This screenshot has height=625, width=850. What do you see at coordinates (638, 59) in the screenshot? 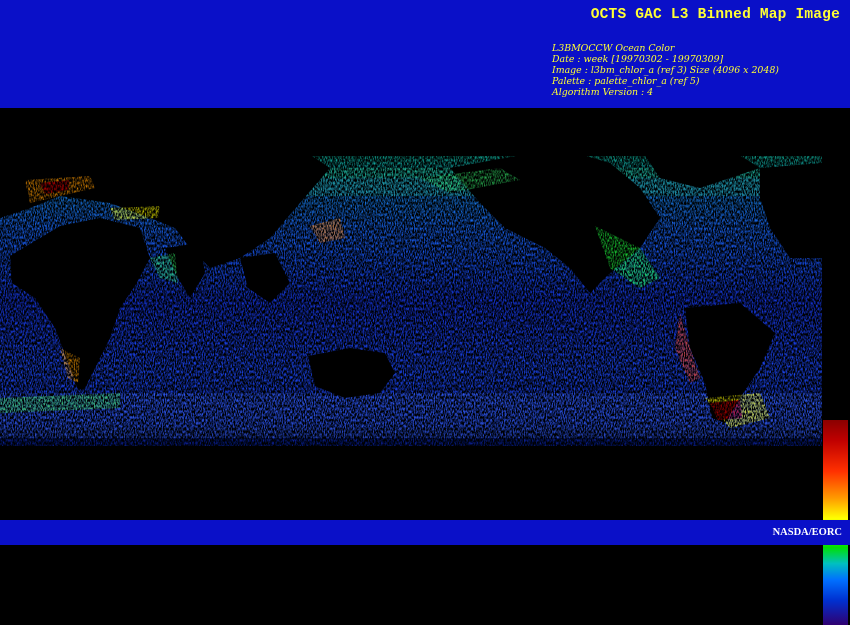
I see `meta-line-date: Date : week [19970302 - 19970309]` at bounding box center [638, 59].